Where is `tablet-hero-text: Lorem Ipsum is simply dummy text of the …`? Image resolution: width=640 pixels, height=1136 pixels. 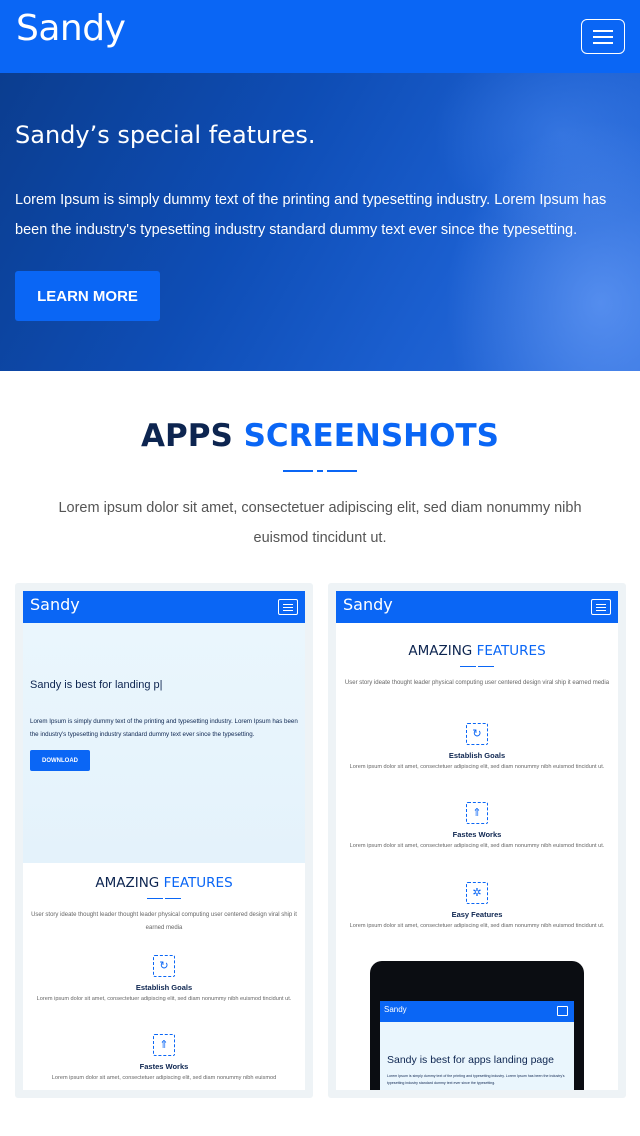
tablet-hero-text: Lorem Ipsum is simply dummy text of the … is located at coordinates (476, 1079).